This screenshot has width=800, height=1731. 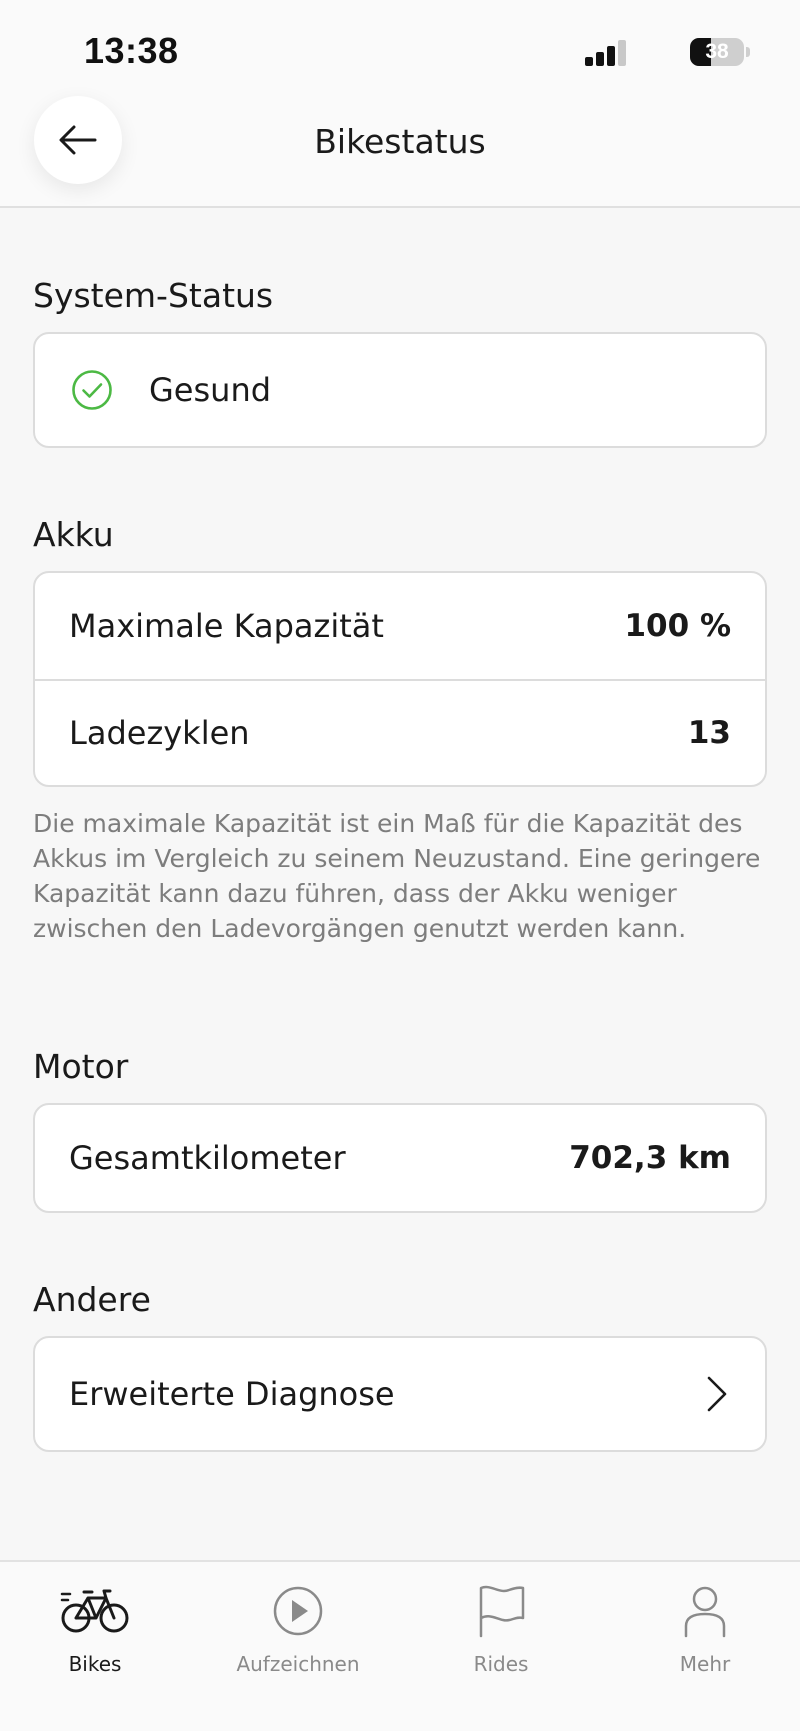 I want to click on header: Bikestatus, so click(x=400, y=152).